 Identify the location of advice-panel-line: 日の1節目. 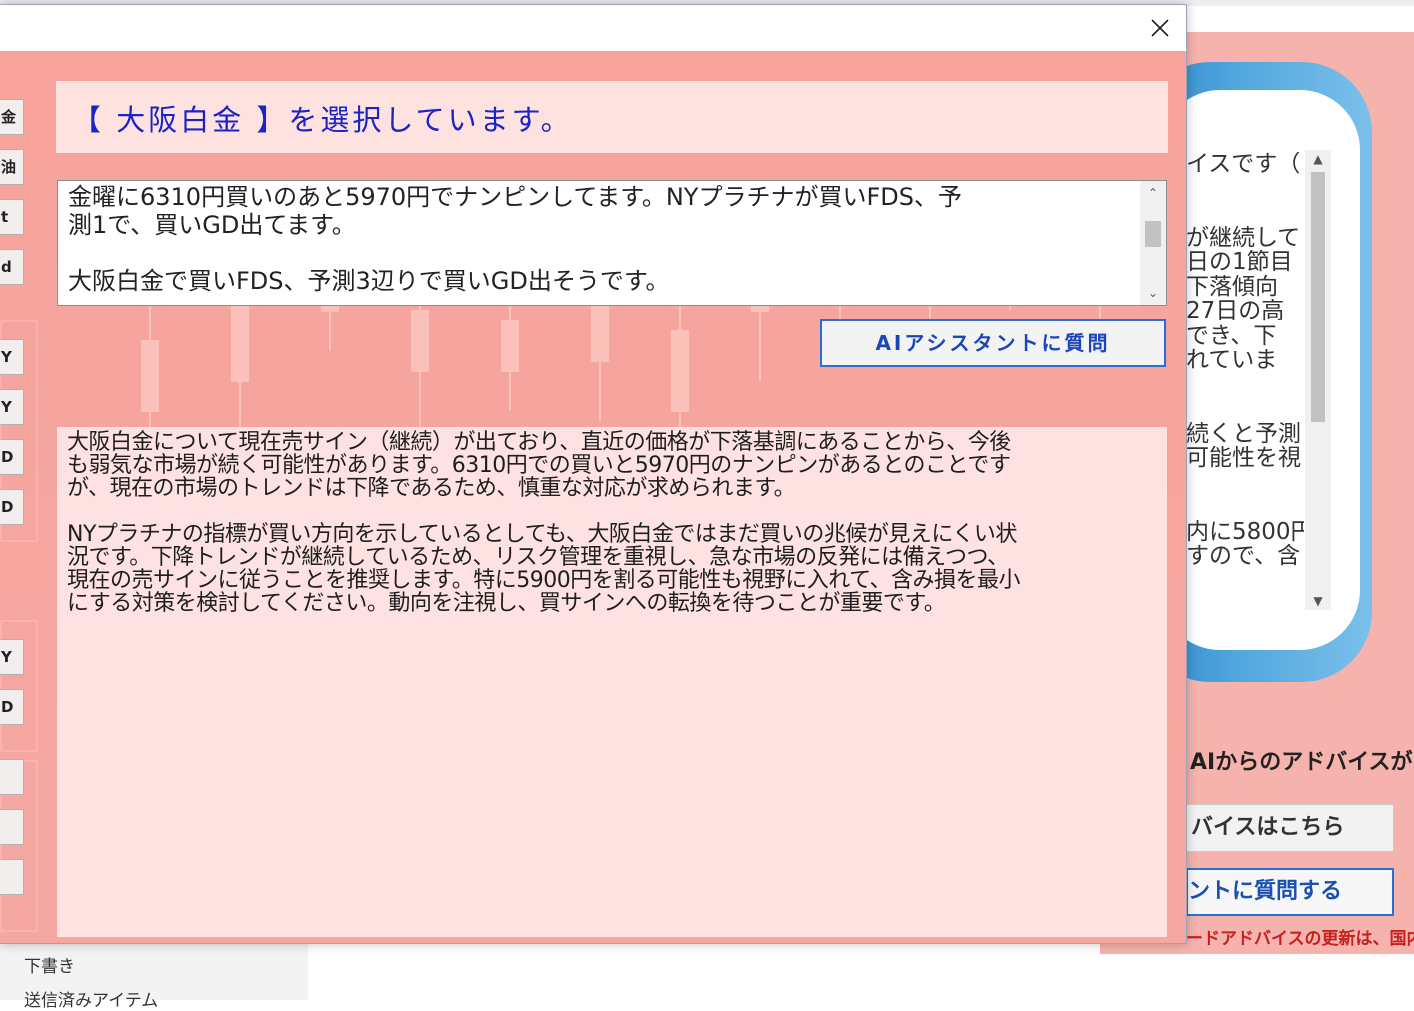
(1239, 262).